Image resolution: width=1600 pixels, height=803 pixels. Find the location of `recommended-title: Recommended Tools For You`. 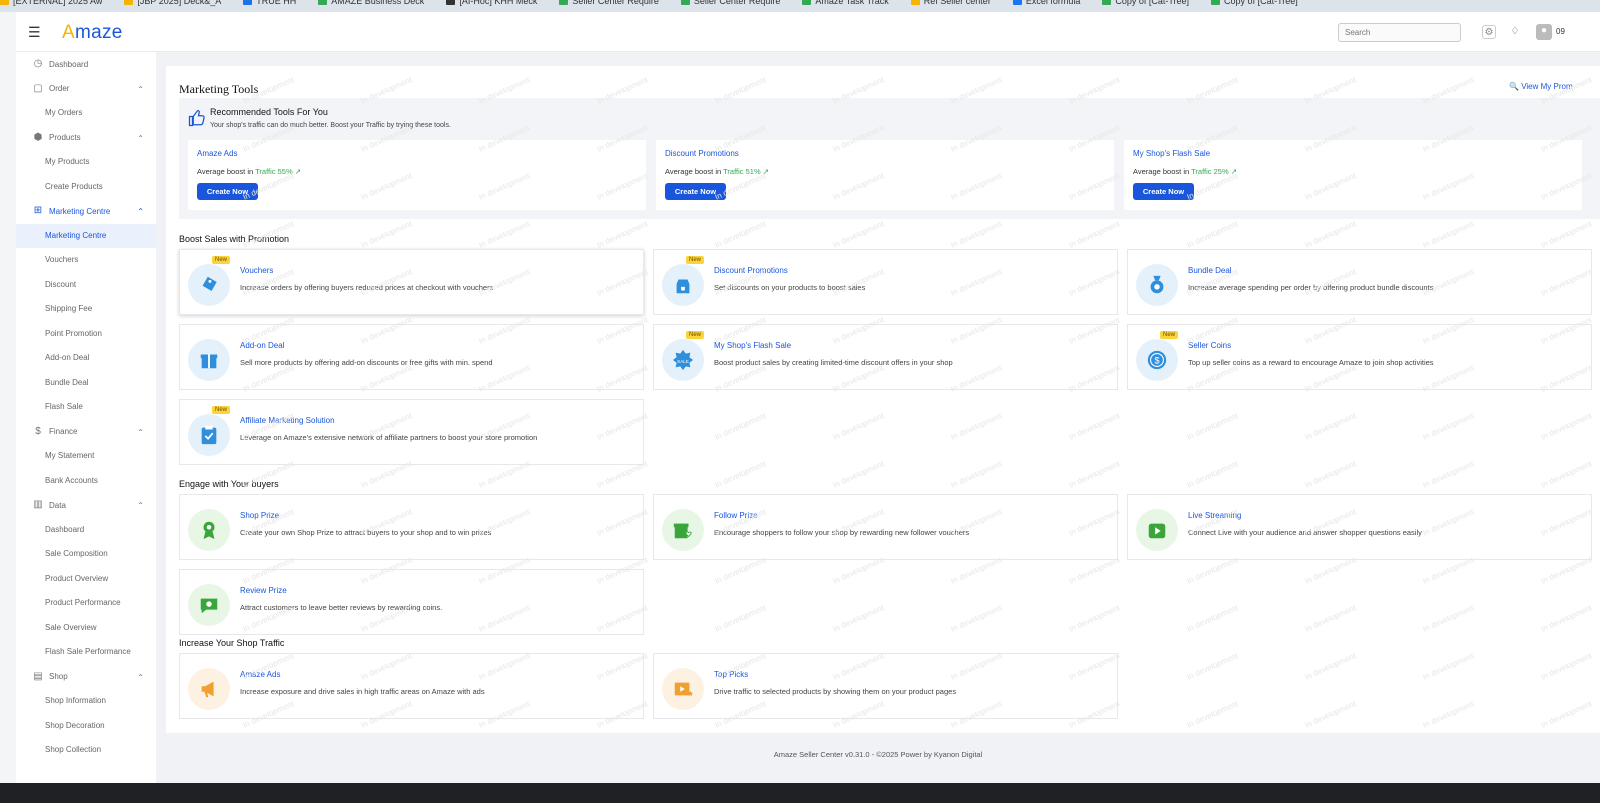

recommended-title: Recommended Tools For You is located at coordinates (269, 112).